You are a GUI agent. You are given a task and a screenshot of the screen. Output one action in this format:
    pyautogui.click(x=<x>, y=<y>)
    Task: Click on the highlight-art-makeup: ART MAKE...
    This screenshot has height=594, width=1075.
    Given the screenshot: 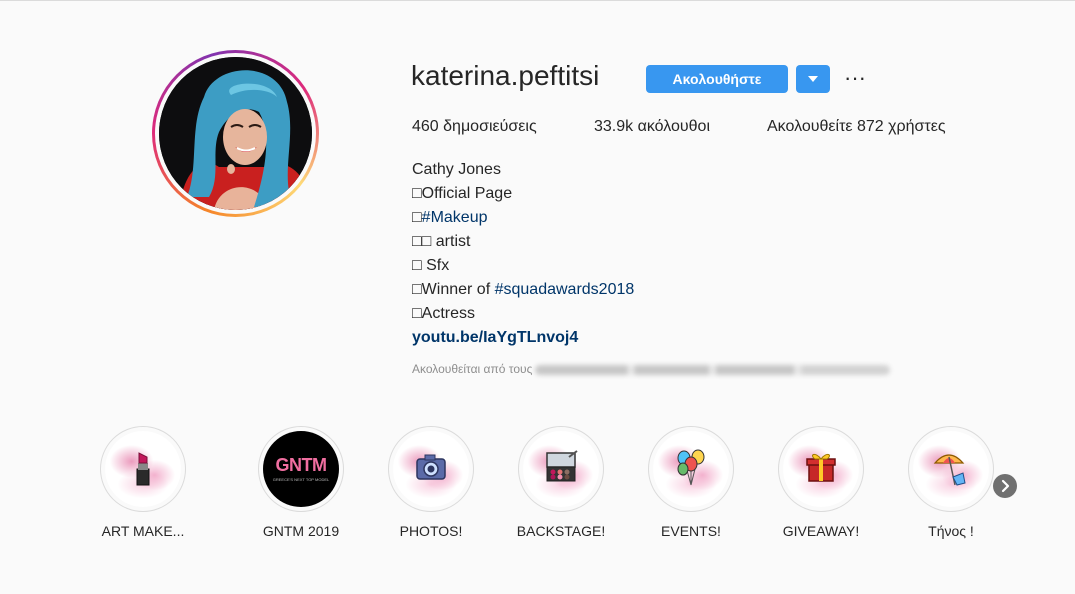 What is the action you would take?
    pyautogui.click(x=143, y=486)
    